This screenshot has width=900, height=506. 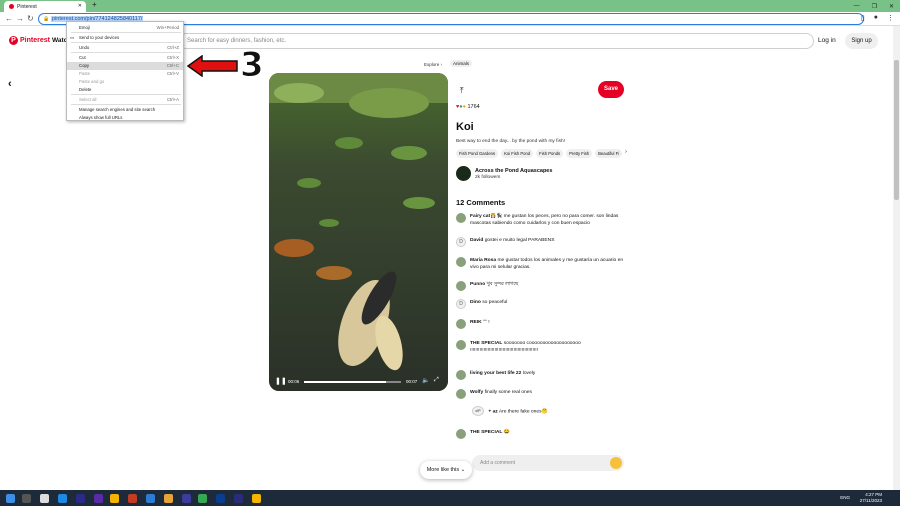 I want to click on comment-user: Maria Rosa, so click(x=483, y=260).